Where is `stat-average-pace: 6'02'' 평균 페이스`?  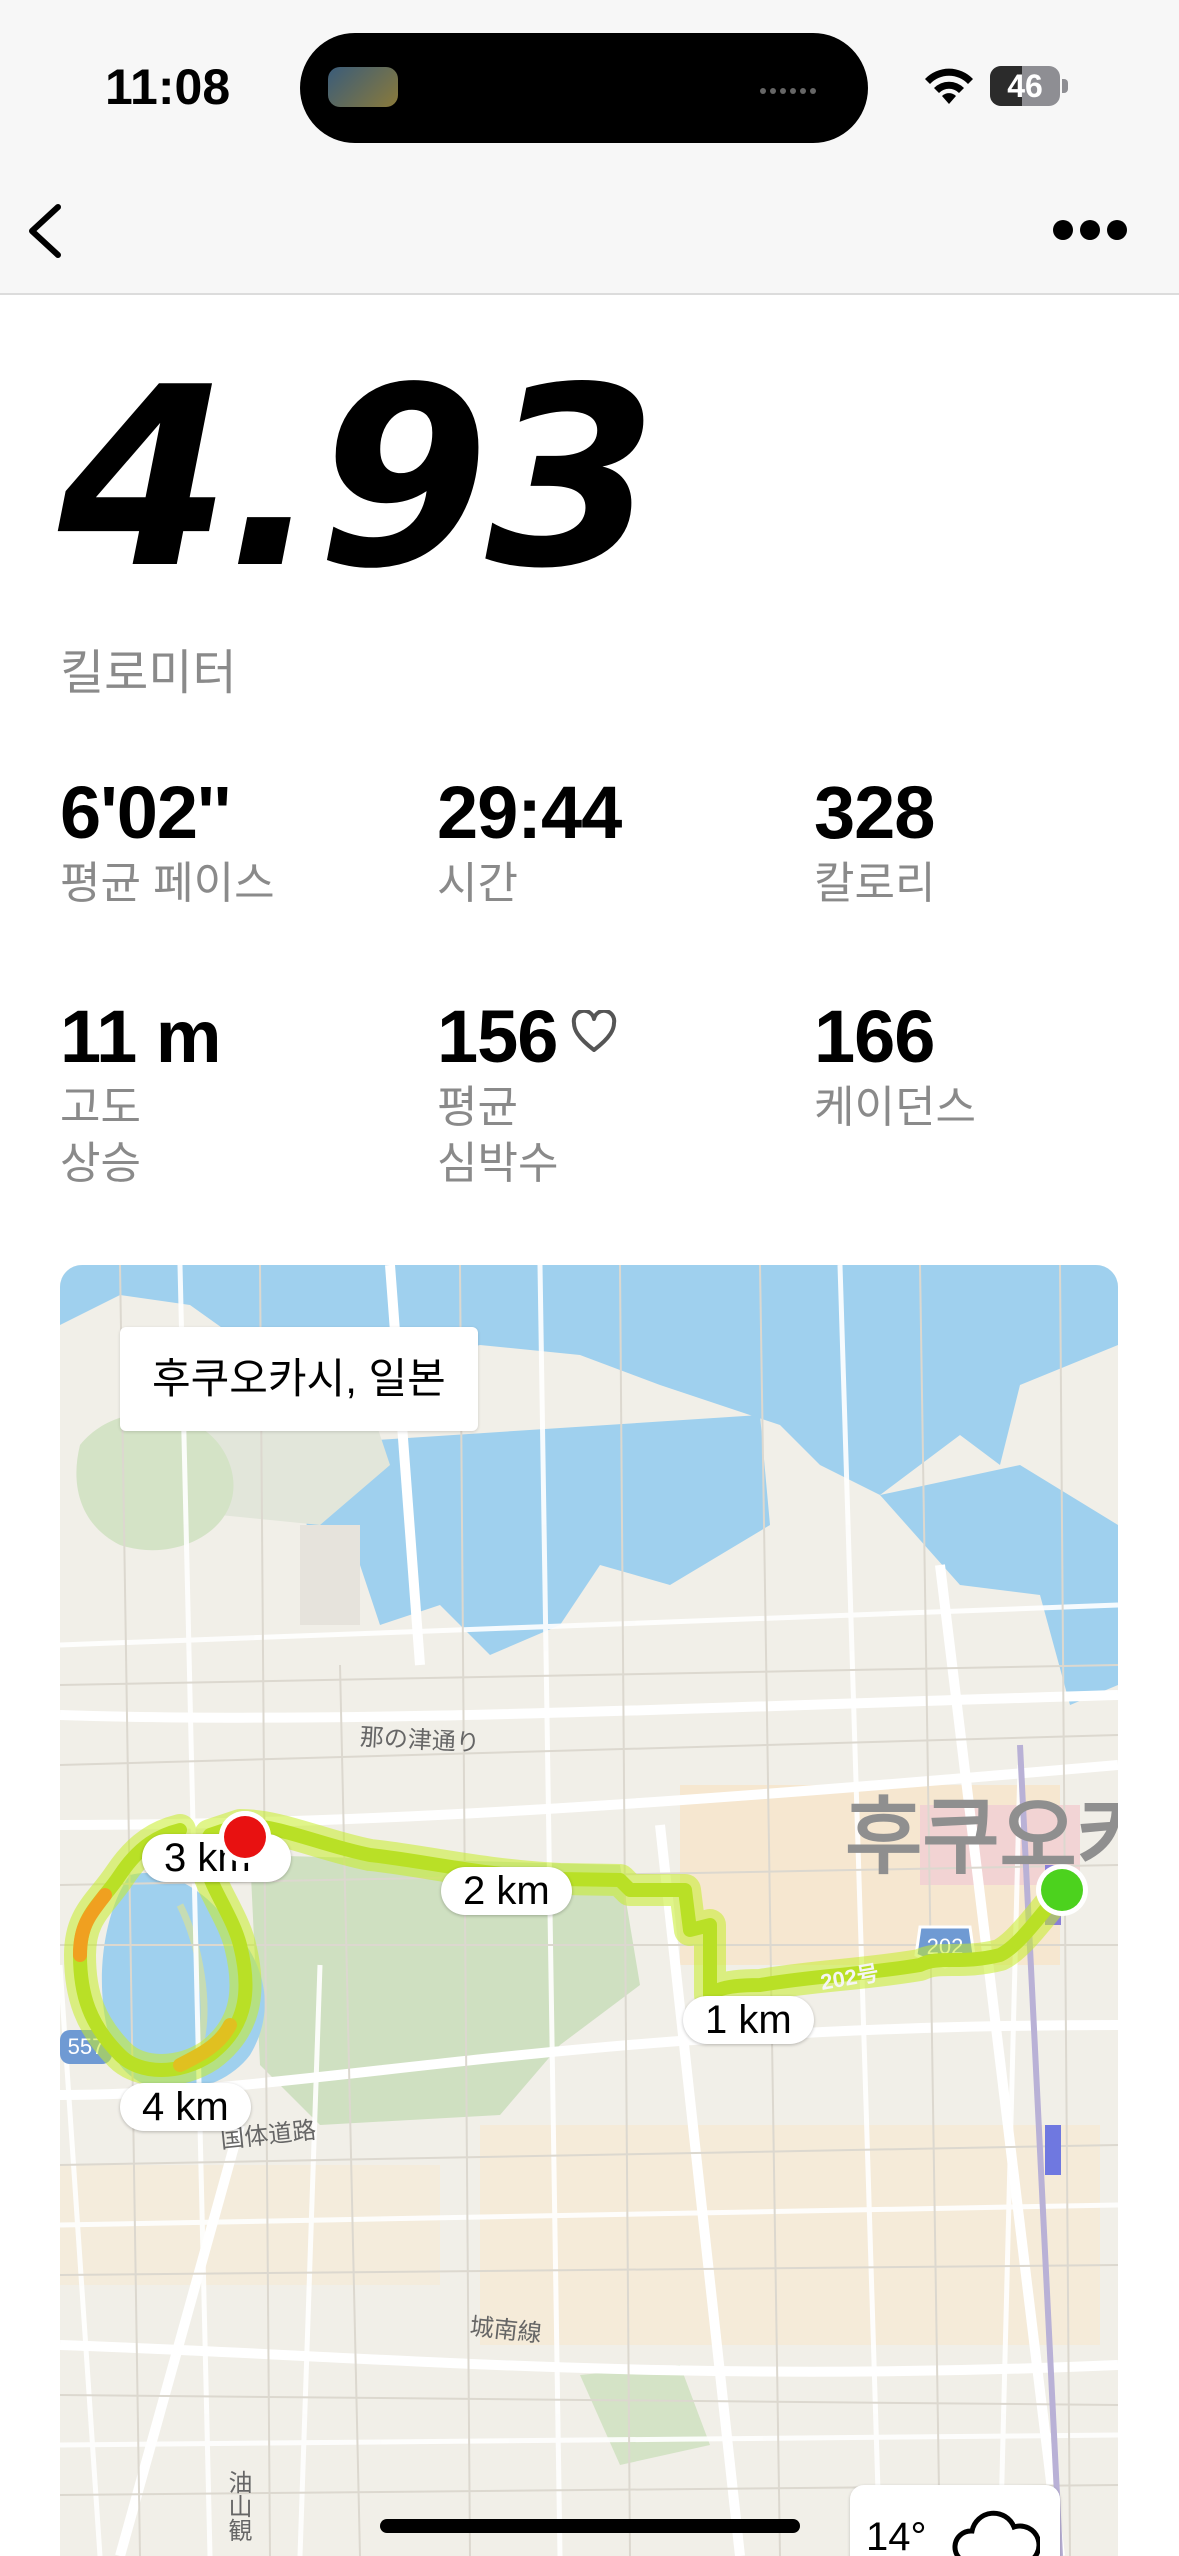 stat-average-pace: 6'02'' 평균 페이스 is located at coordinates (167, 844).